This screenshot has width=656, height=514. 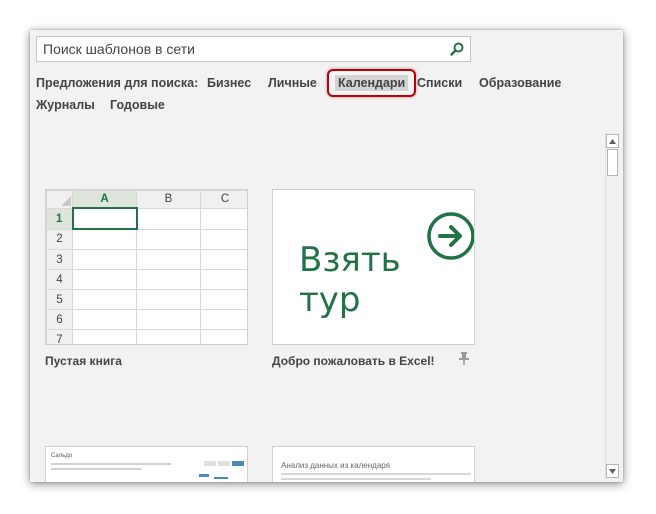 I want to click on row-header: 5, so click(x=59, y=299).